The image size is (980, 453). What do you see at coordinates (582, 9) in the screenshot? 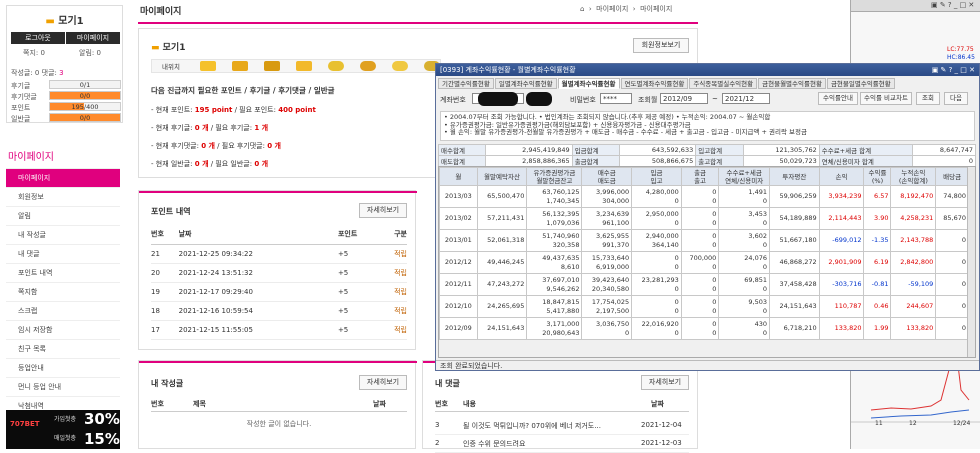
I see `home-icon: ⌂` at bounding box center [582, 9].